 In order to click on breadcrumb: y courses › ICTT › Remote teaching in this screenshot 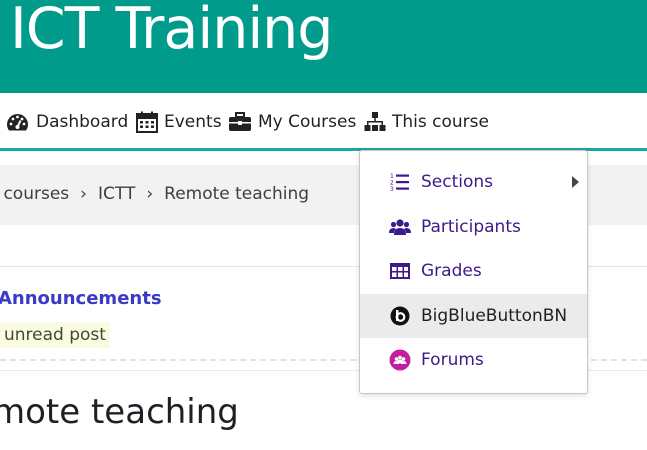, I will do `click(154, 194)`.